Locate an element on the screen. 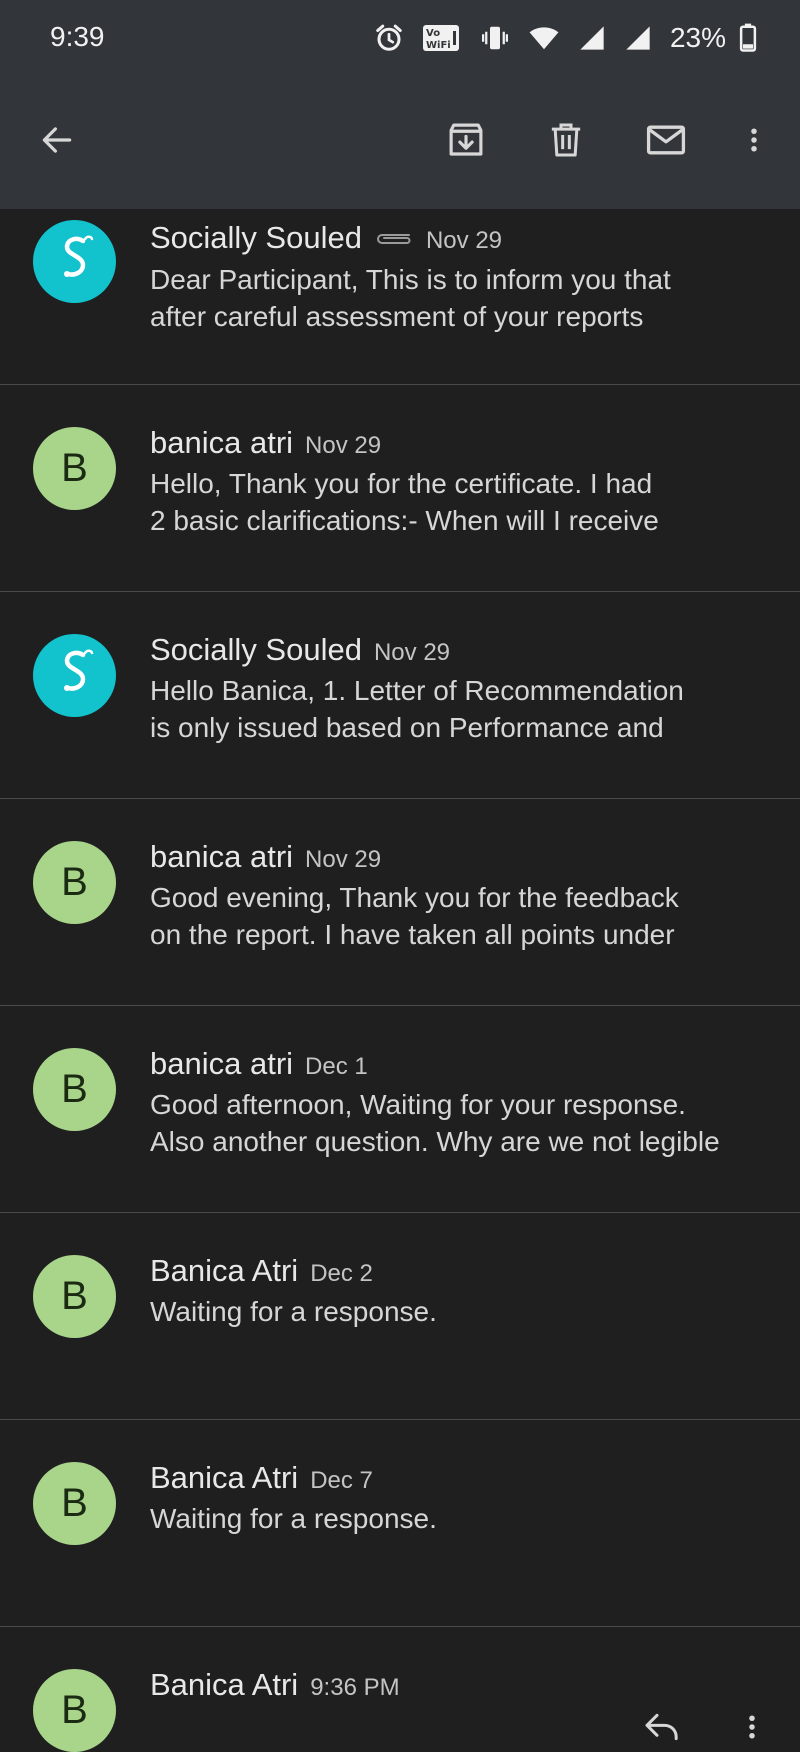 Image resolution: width=800 pixels, height=1752 pixels. message-date: 9:36 PM is located at coordinates (355, 1687).